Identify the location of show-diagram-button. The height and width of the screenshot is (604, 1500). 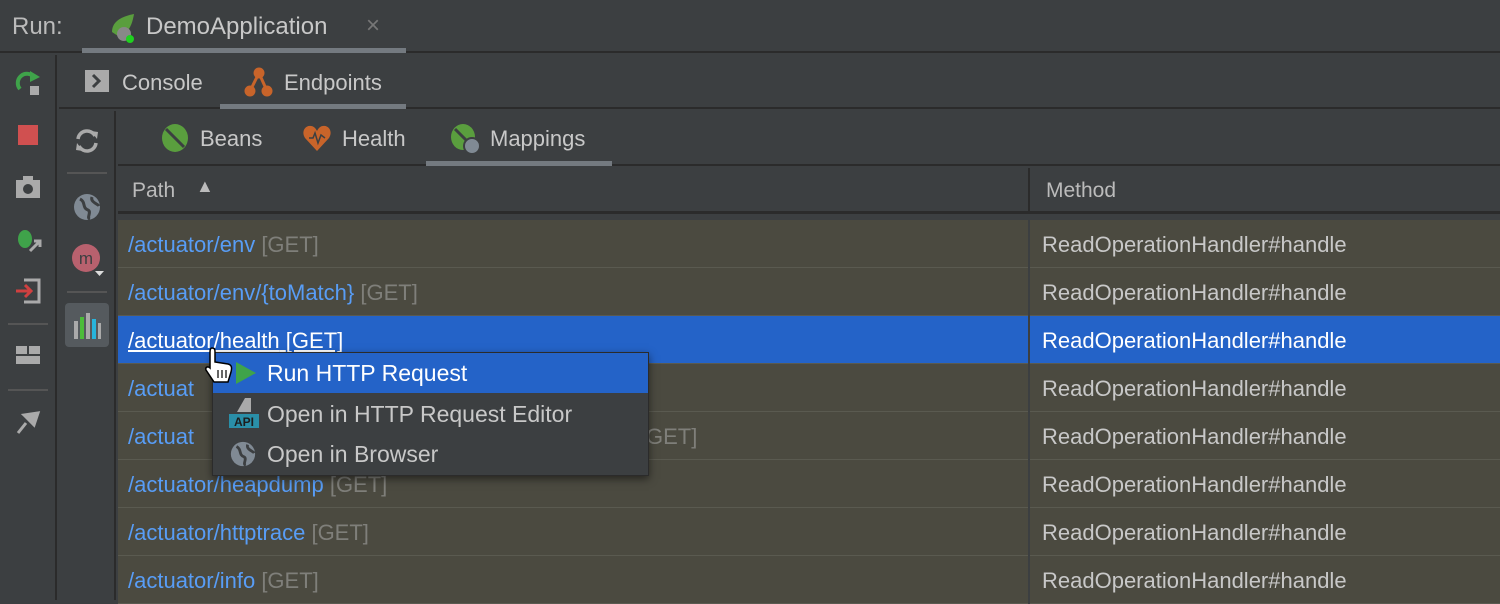
(87, 325).